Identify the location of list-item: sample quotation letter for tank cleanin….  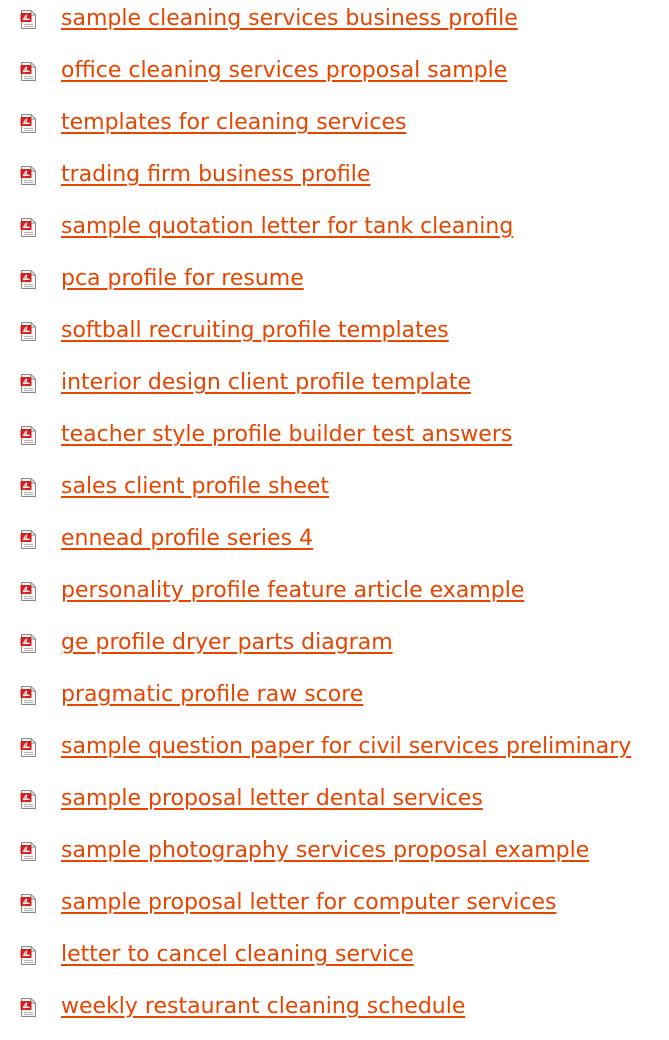
(334, 234).